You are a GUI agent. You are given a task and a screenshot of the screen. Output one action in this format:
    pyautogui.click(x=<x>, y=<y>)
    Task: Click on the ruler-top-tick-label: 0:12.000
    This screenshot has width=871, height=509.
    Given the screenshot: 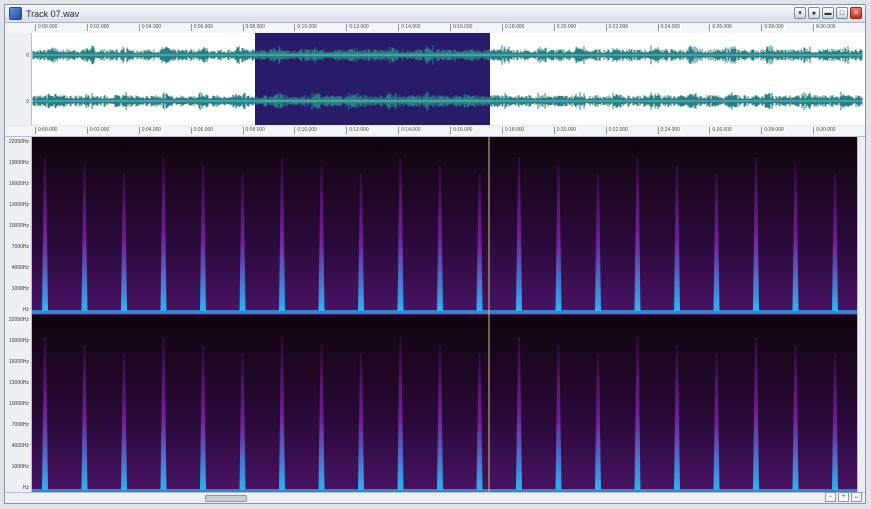 What is the action you would take?
    pyautogui.click(x=358, y=27)
    